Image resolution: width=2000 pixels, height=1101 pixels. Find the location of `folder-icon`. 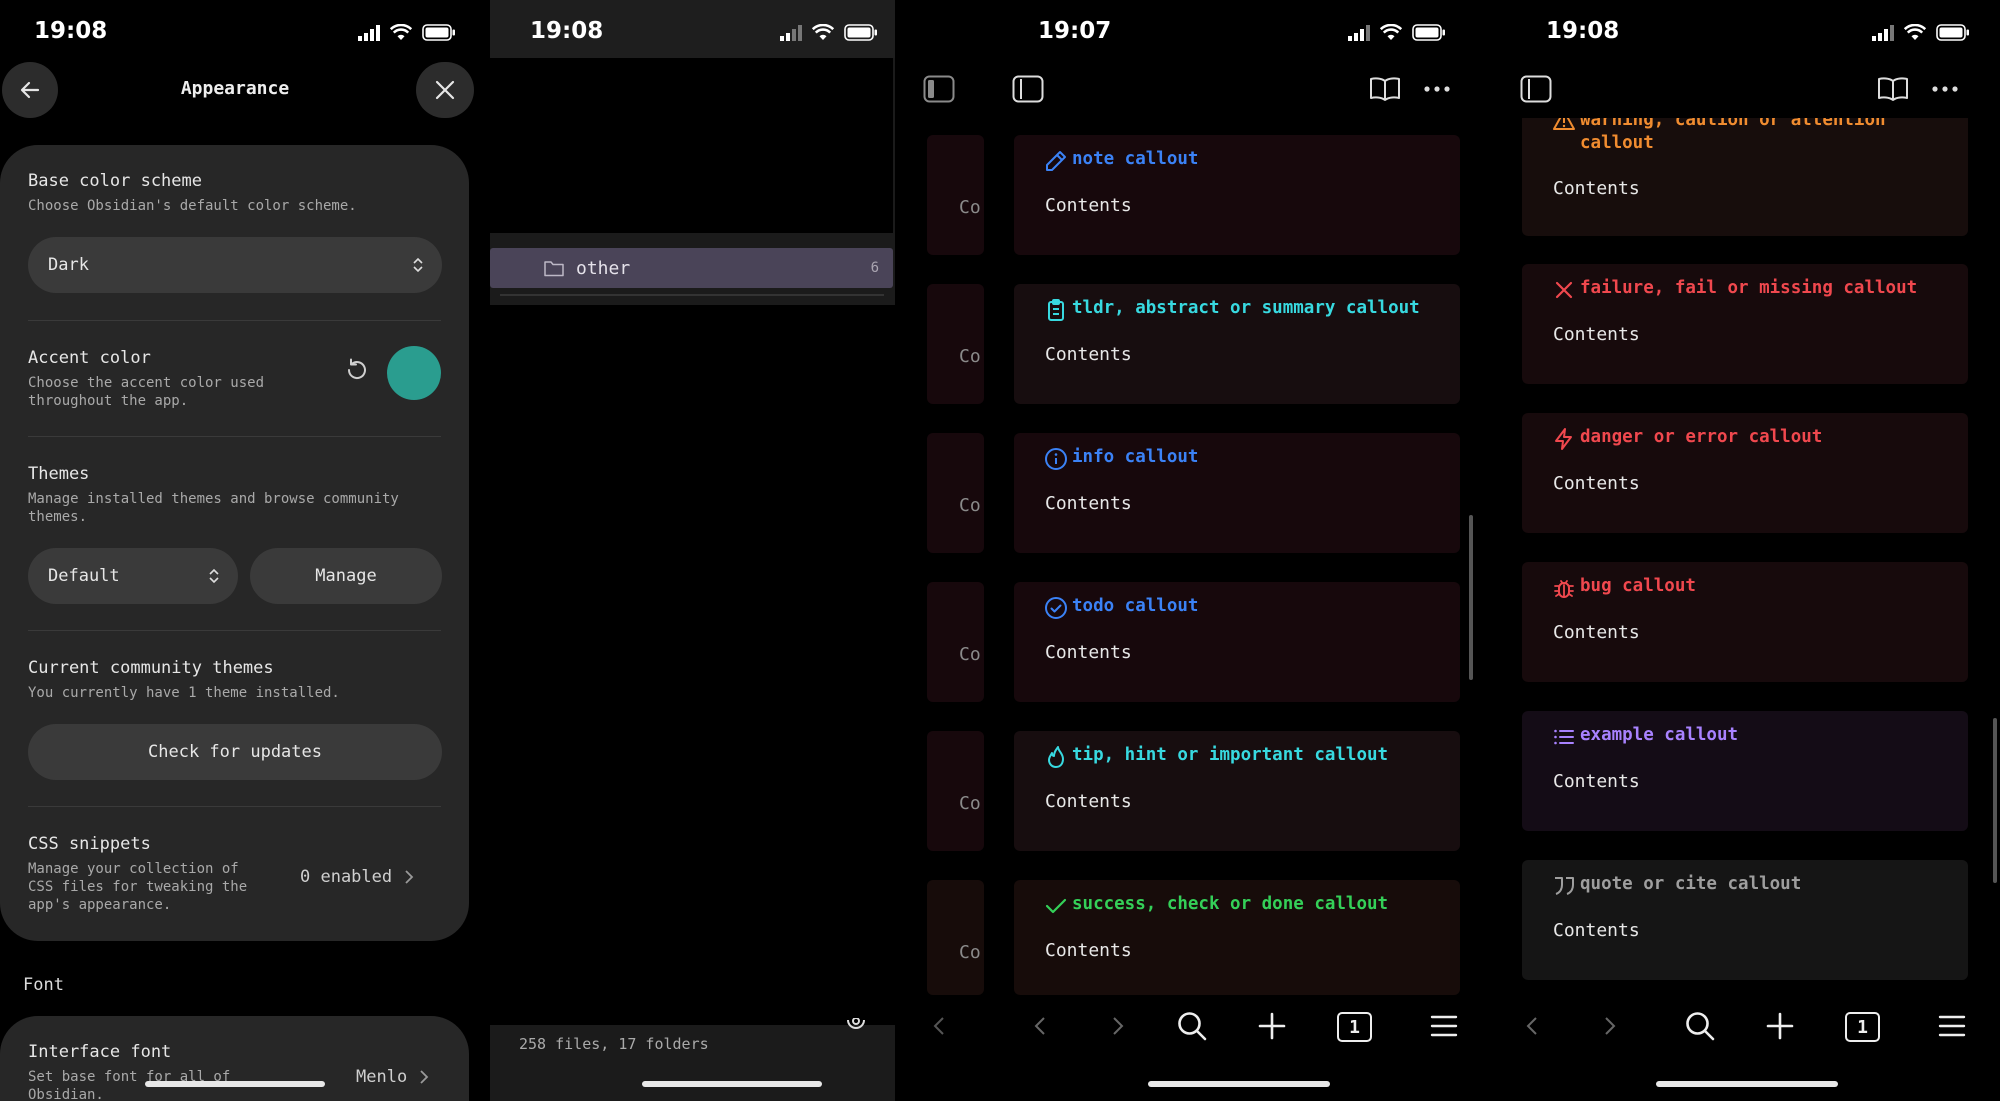

folder-icon is located at coordinates (554, 269).